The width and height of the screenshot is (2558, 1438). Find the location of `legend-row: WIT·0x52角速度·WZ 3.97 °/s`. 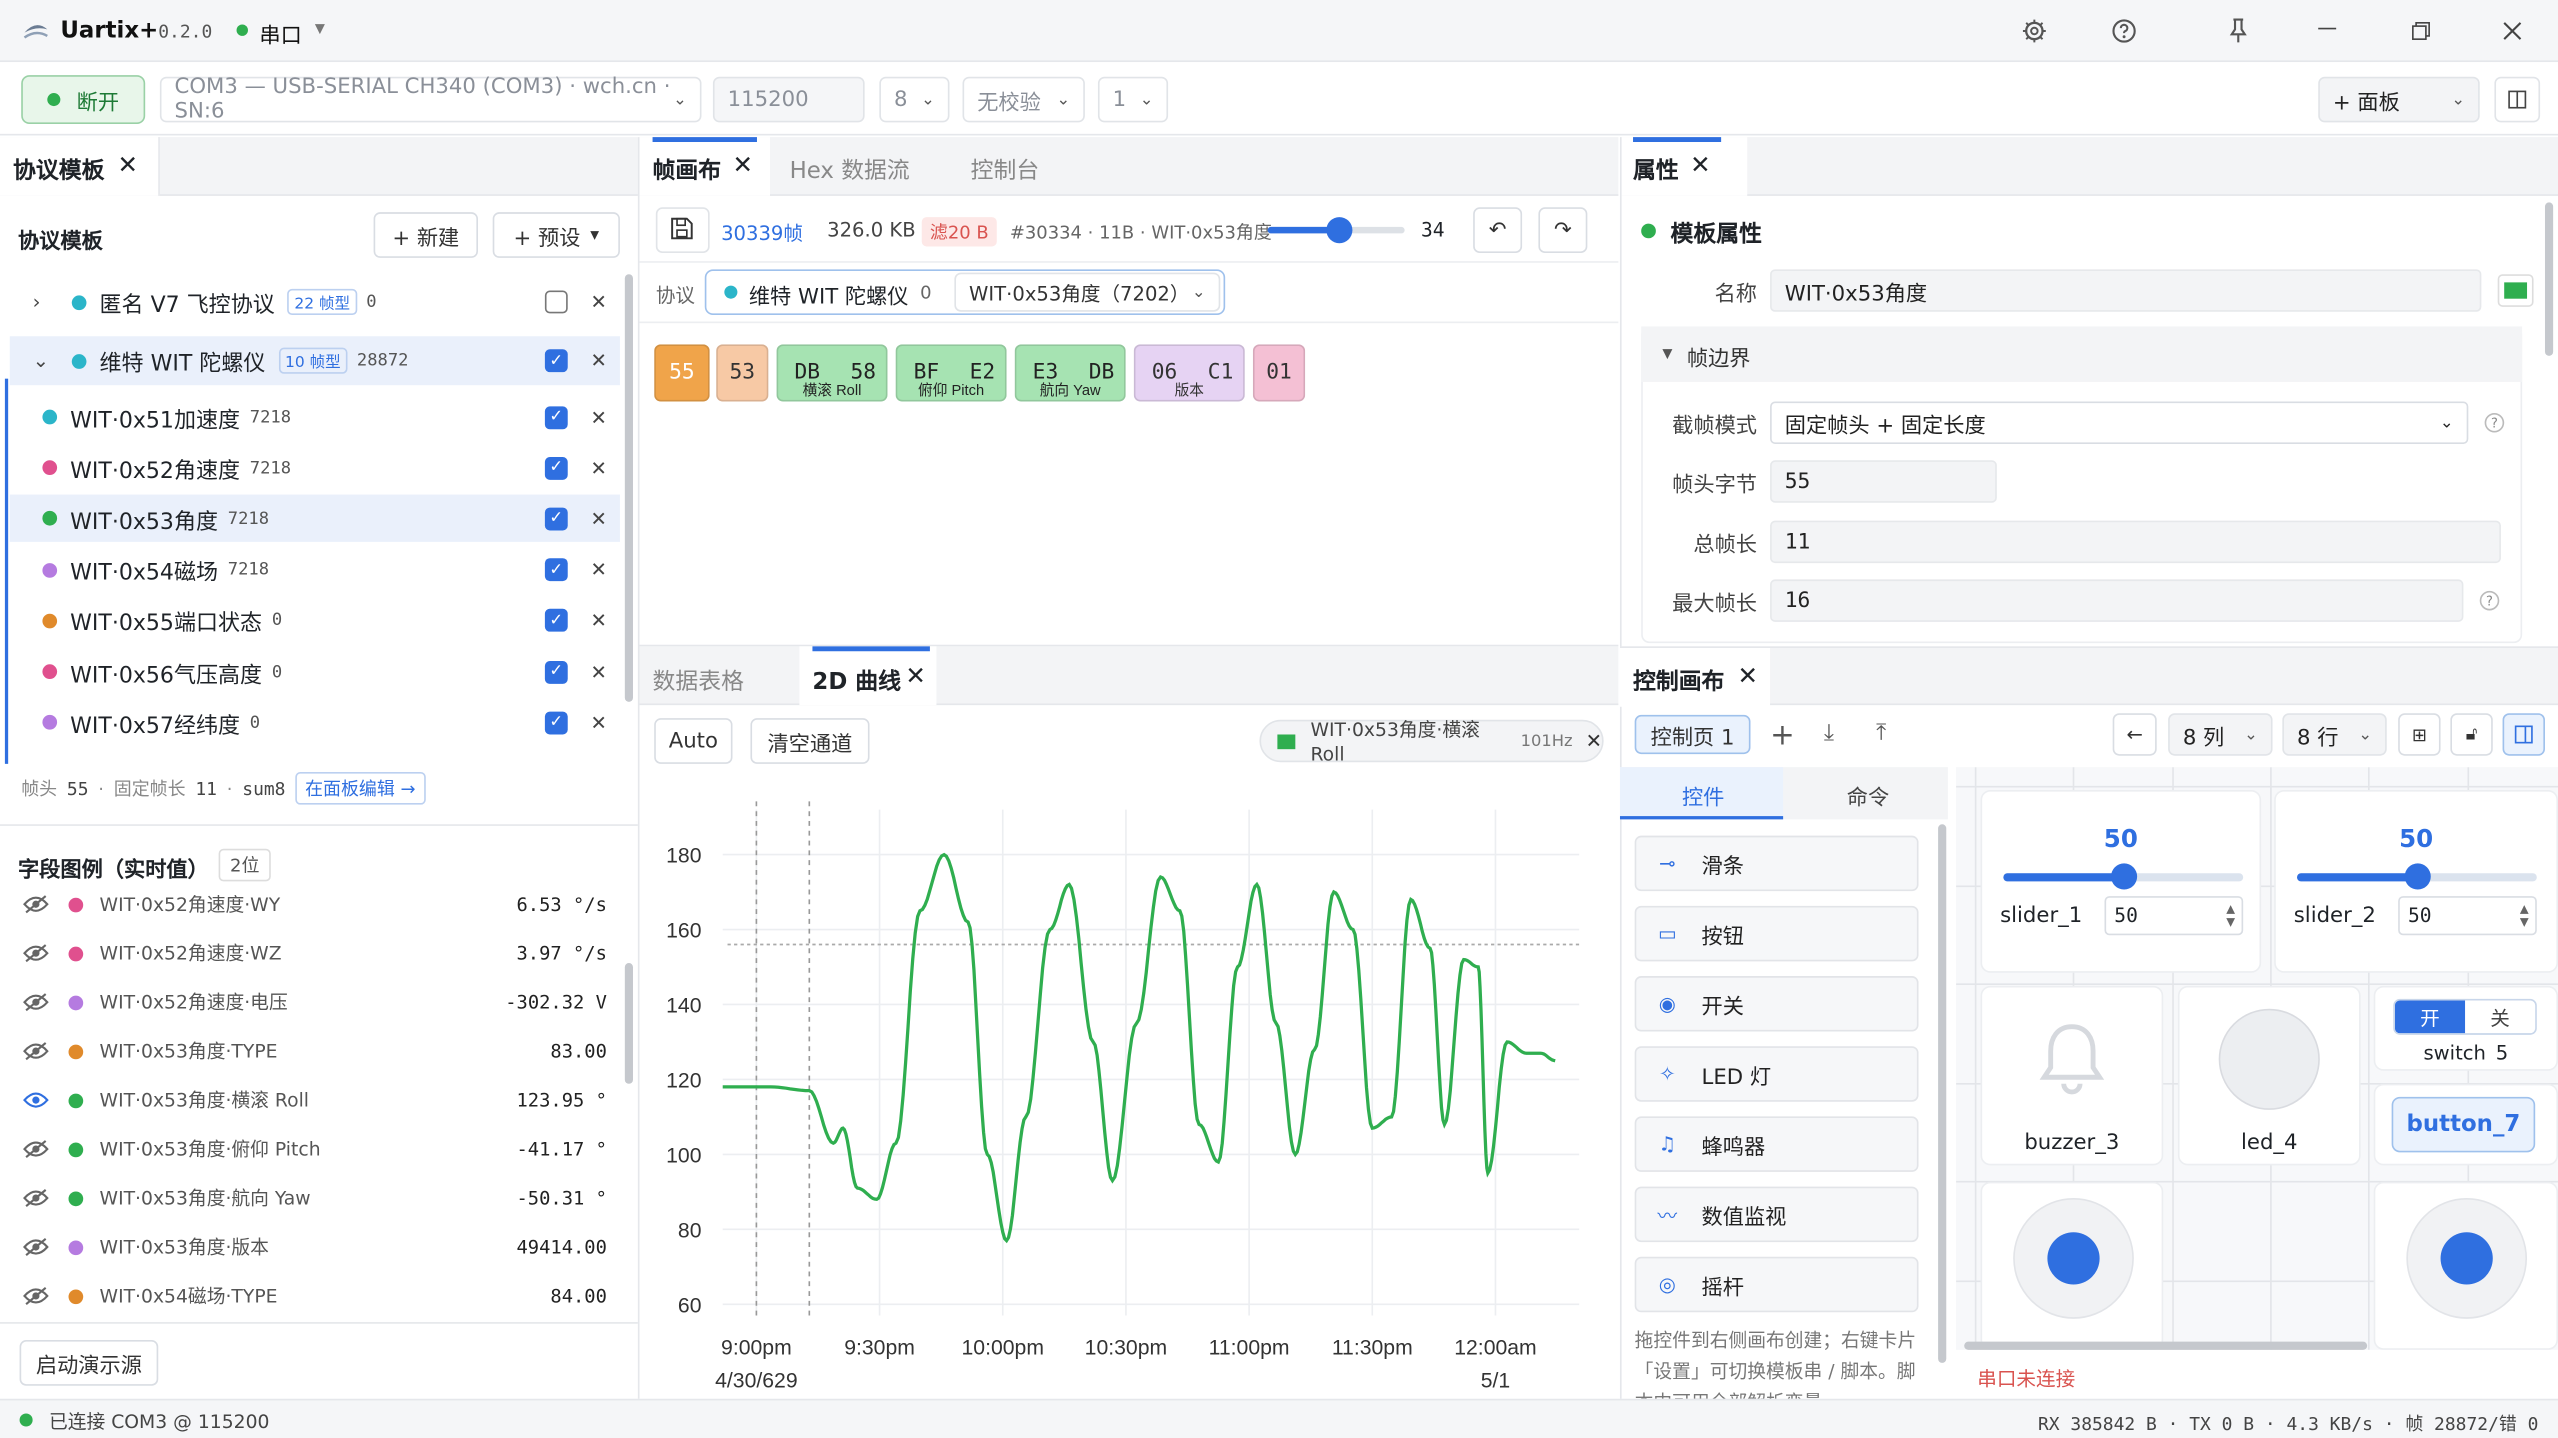

legend-row: WIT·0x52角速度·WZ 3.97 °/s is located at coordinates (315, 953).